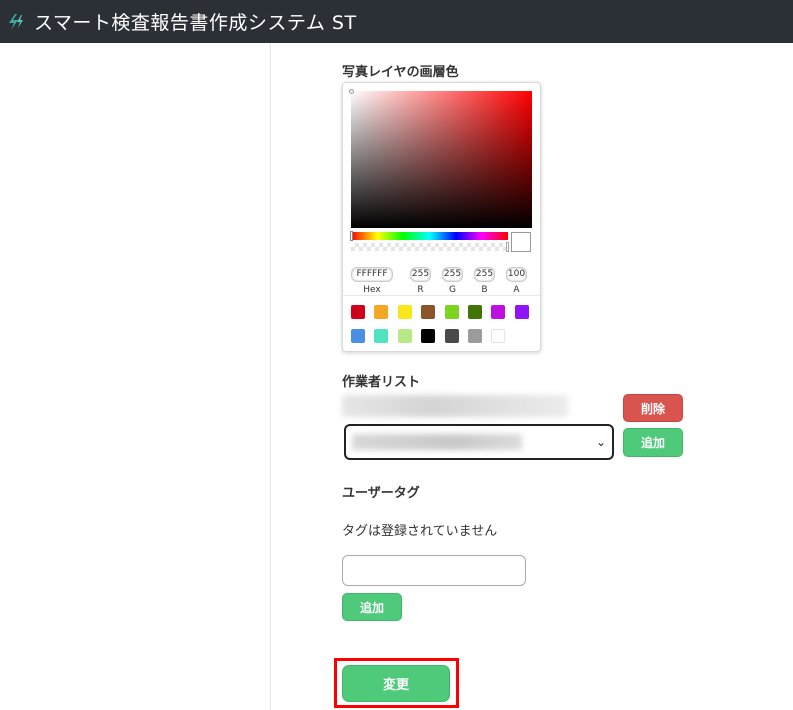 The width and height of the screenshot is (793, 710). I want to click on photo-layer-color-label: 写真レイヤの画層色, so click(400, 72).